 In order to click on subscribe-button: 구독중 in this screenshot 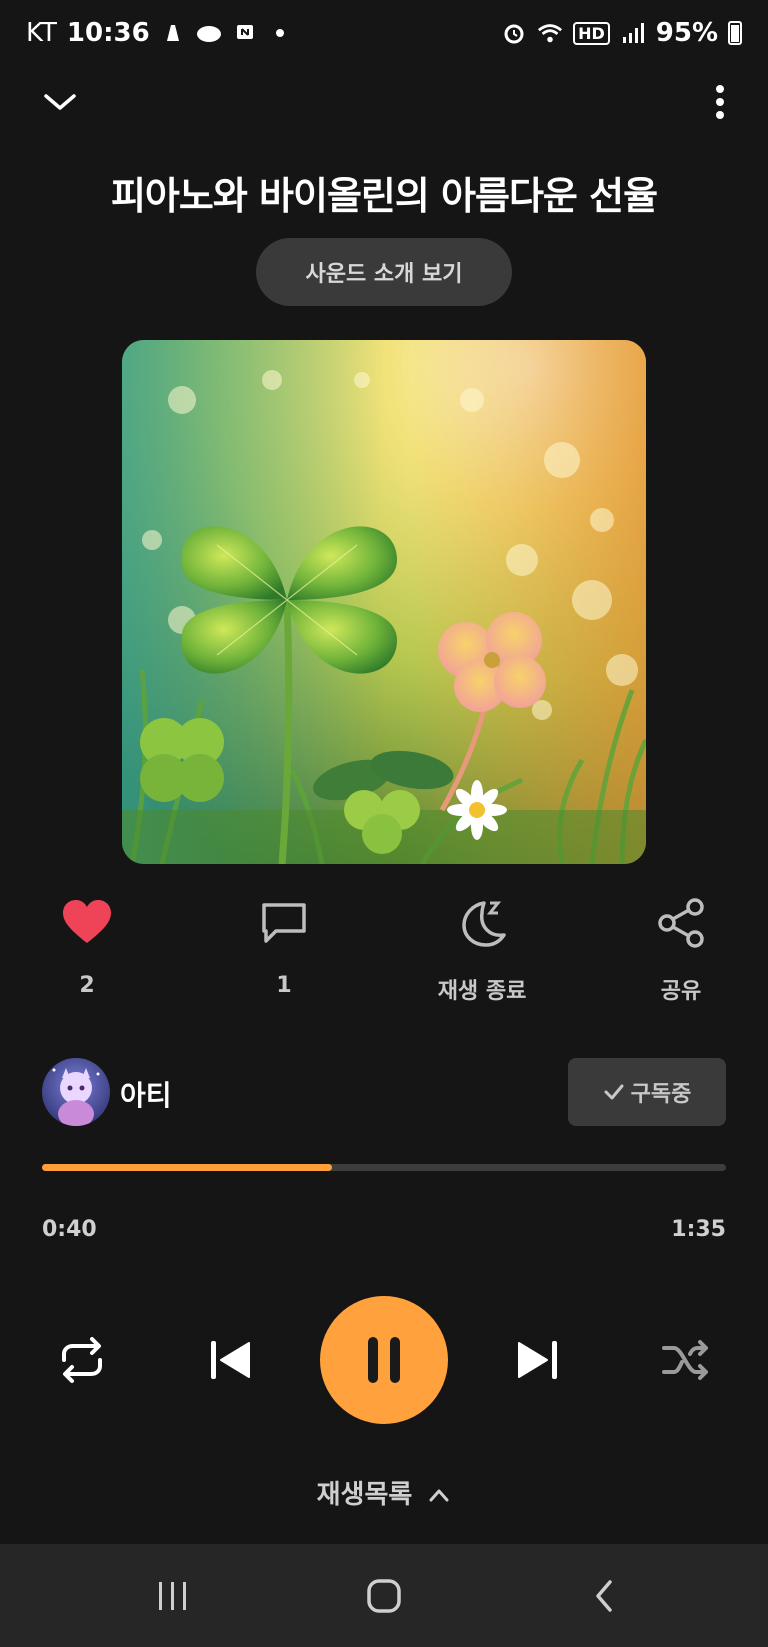, I will do `click(647, 1092)`.